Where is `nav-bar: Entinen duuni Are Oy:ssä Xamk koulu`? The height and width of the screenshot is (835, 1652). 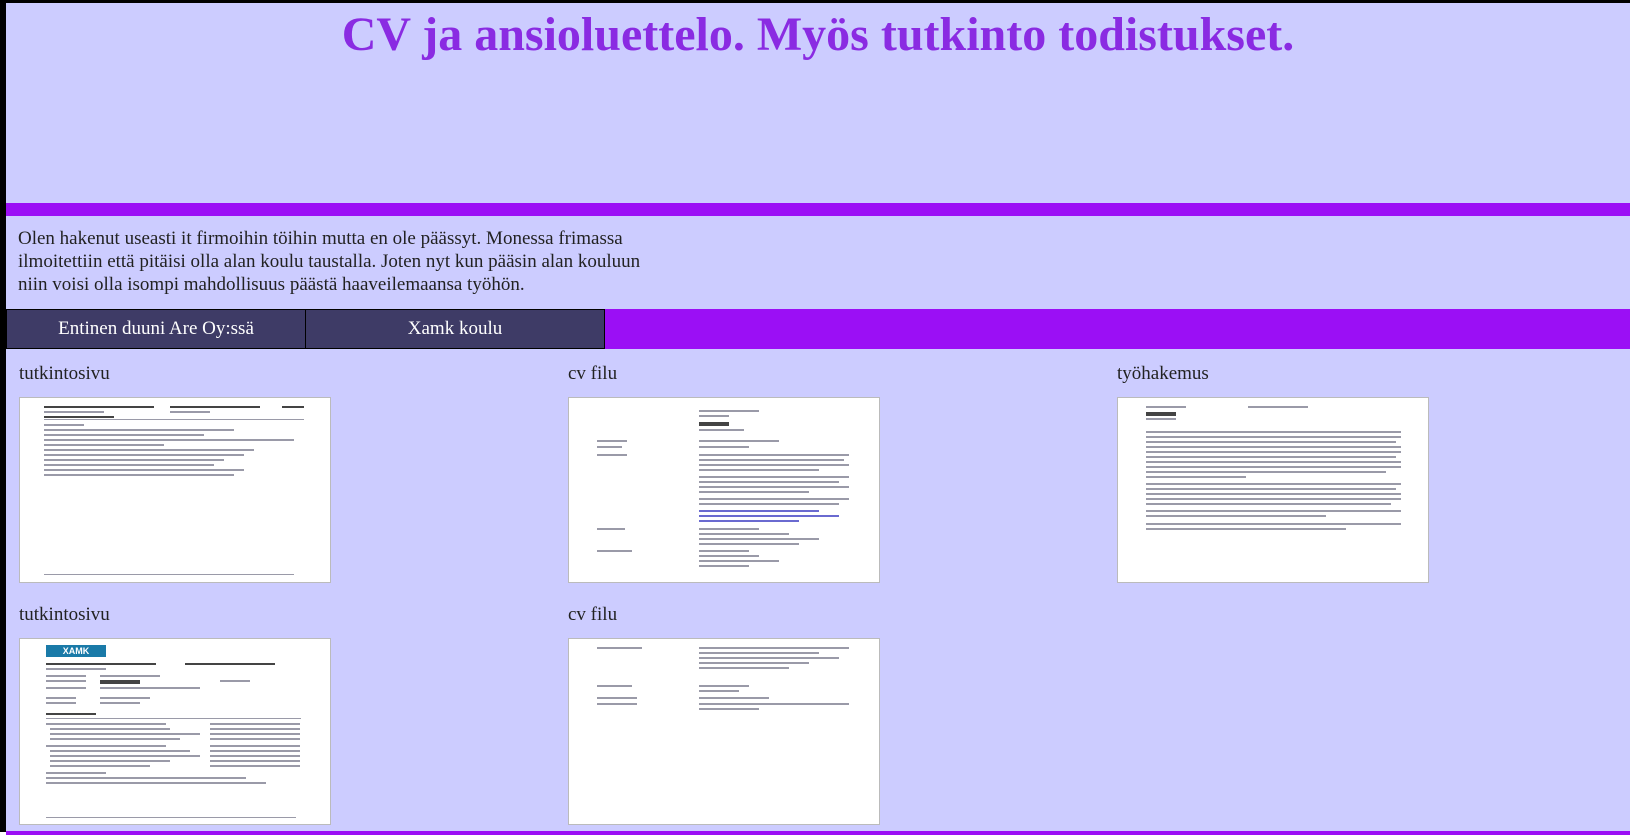
nav-bar: Entinen duuni Are Oy:ssä Xamk koulu is located at coordinates (818, 329).